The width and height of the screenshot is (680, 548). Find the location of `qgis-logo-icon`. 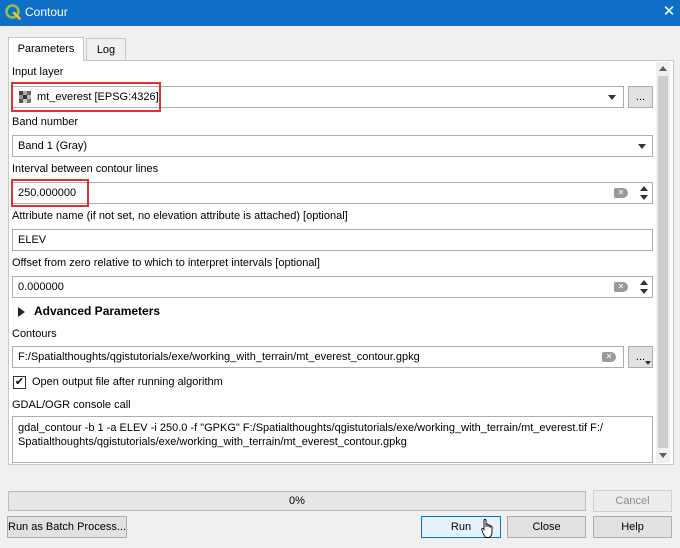

qgis-logo-icon is located at coordinates (13, 12).